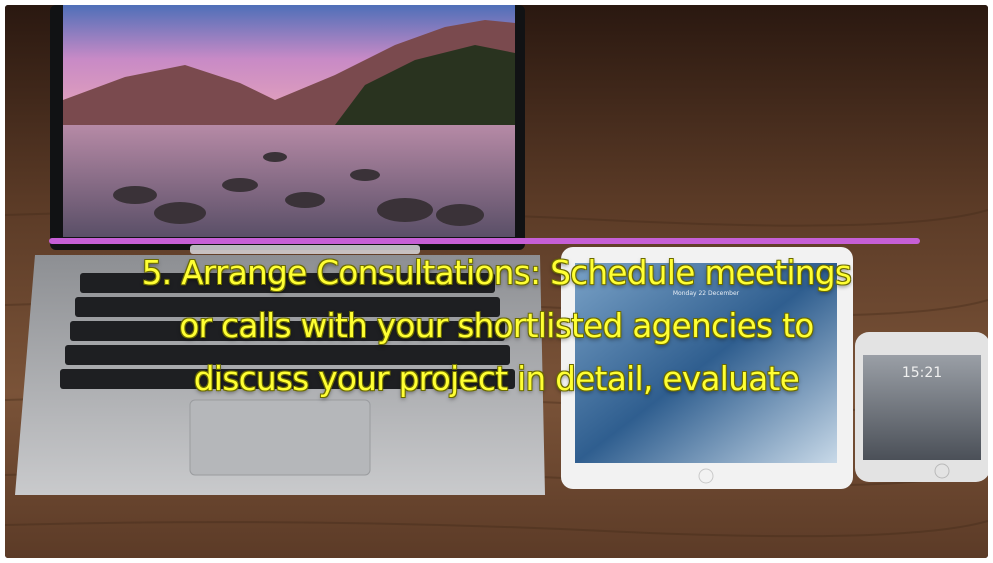 The image size is (993, 563). Describe the element at coordinates (496, 379) in the screenshot. I see `caption-line-3: discuss your project in detail, evaluate` at that location.